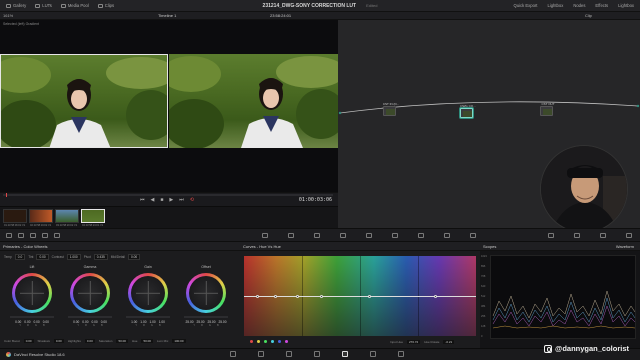  Describe the element at coordinates (161, 200) in the screenshot. I see `stop-icon: ■` at that location.